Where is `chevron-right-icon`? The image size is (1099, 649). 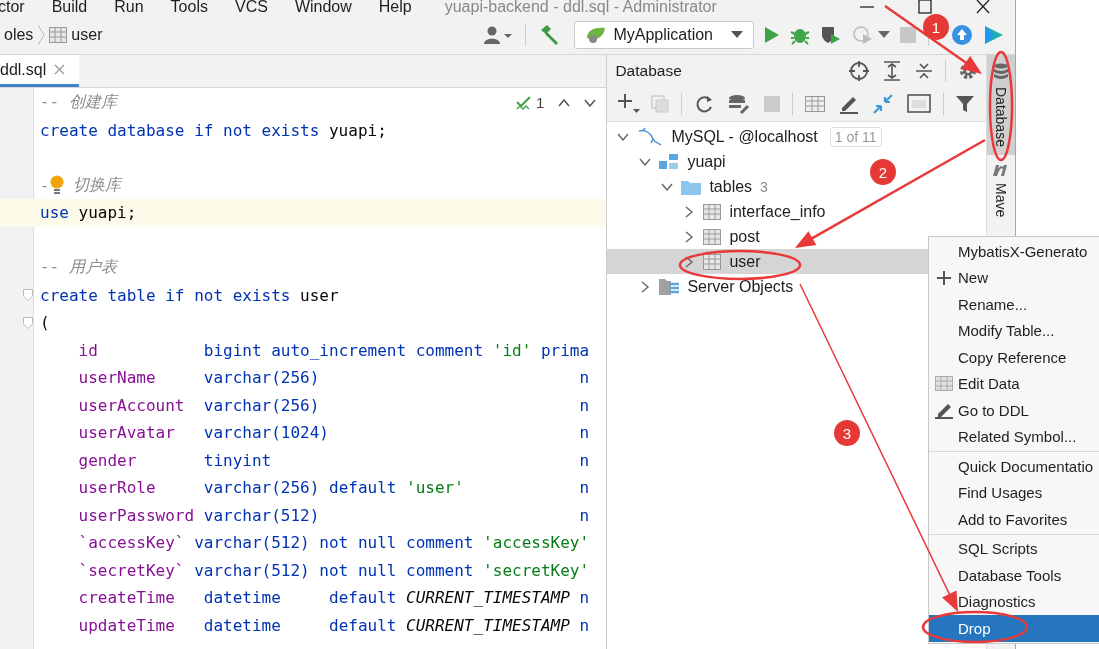 chevron-right-icon is located at coordinates (41, 35).